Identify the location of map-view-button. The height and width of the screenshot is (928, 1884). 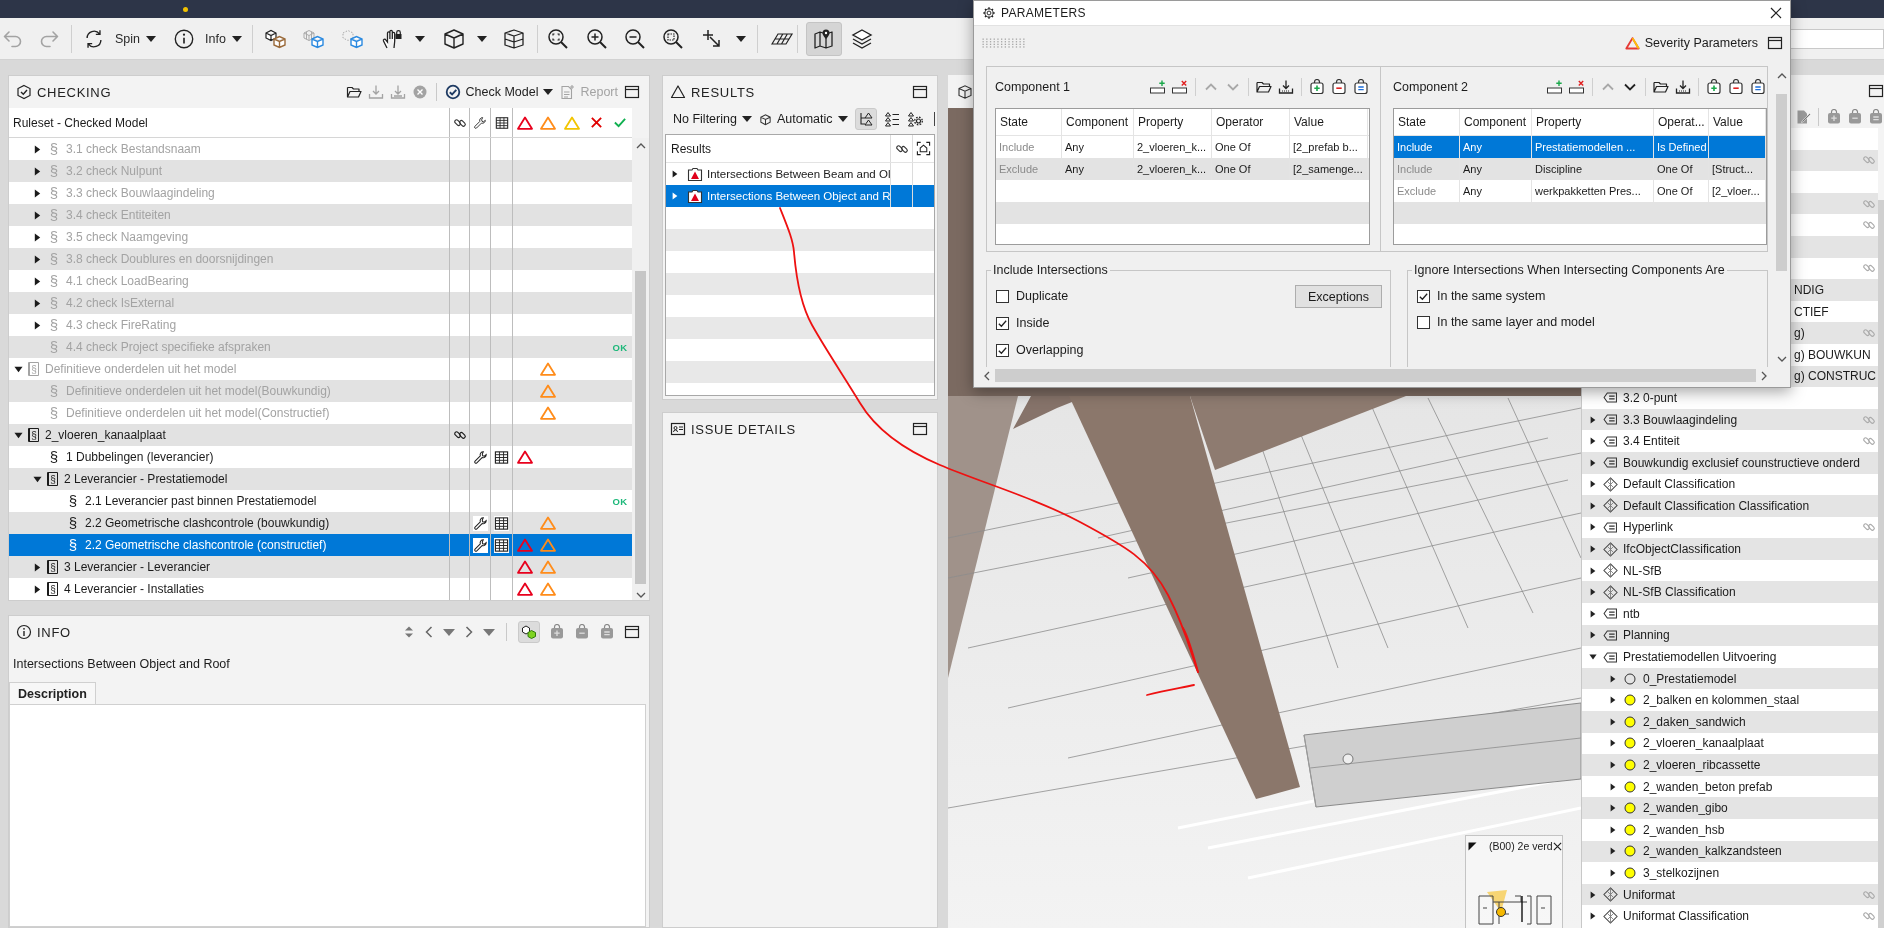
(823, 38).